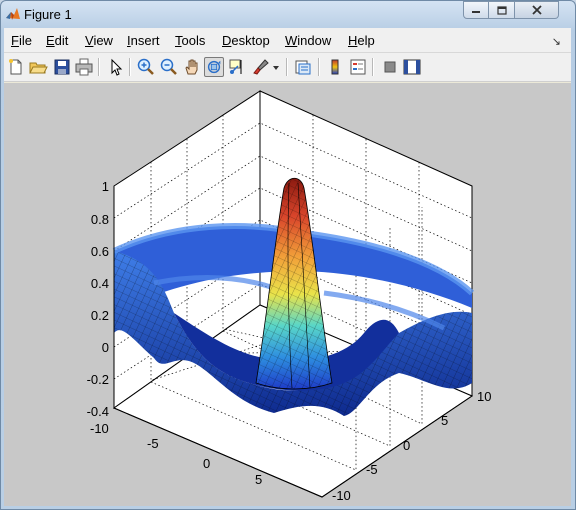  I want to click on y-tick: -5, so click(372, 469).